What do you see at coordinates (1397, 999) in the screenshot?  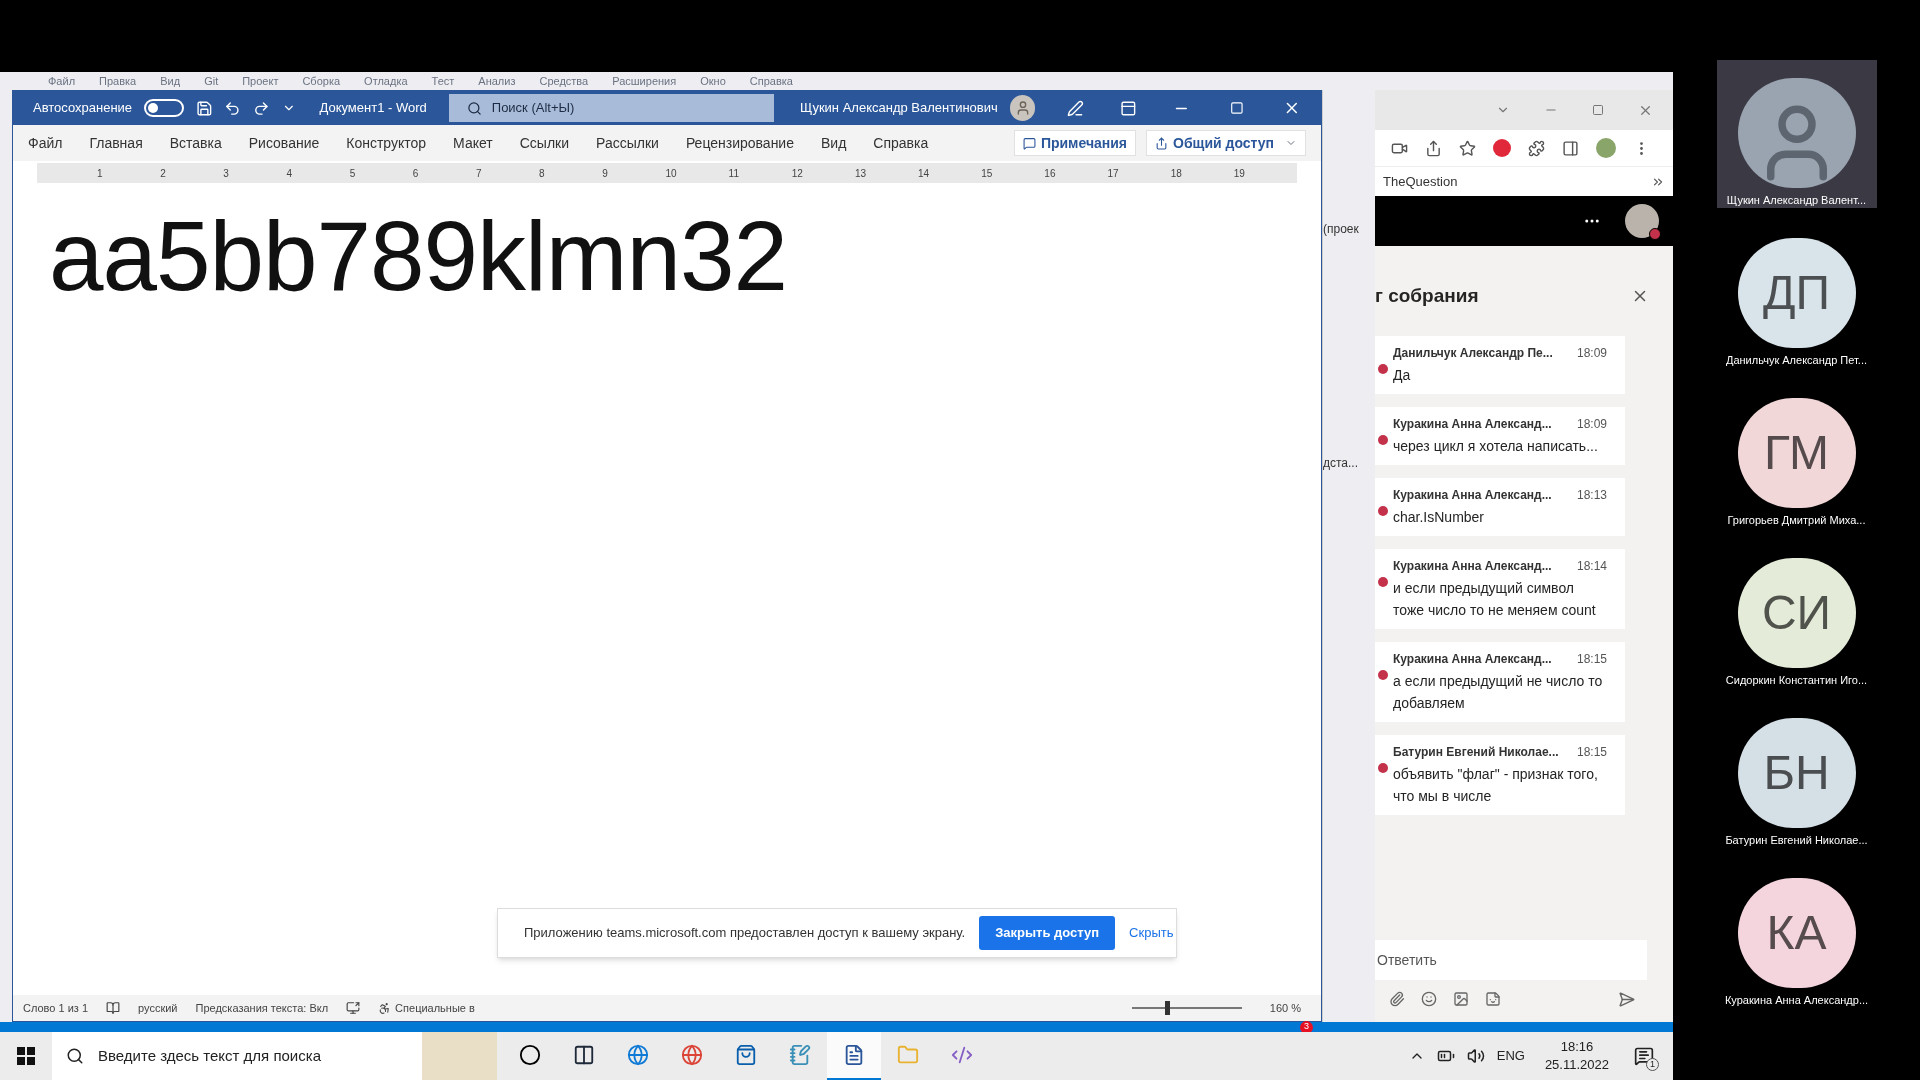 I see `attach-icon` at bounding box center [1397, 999].